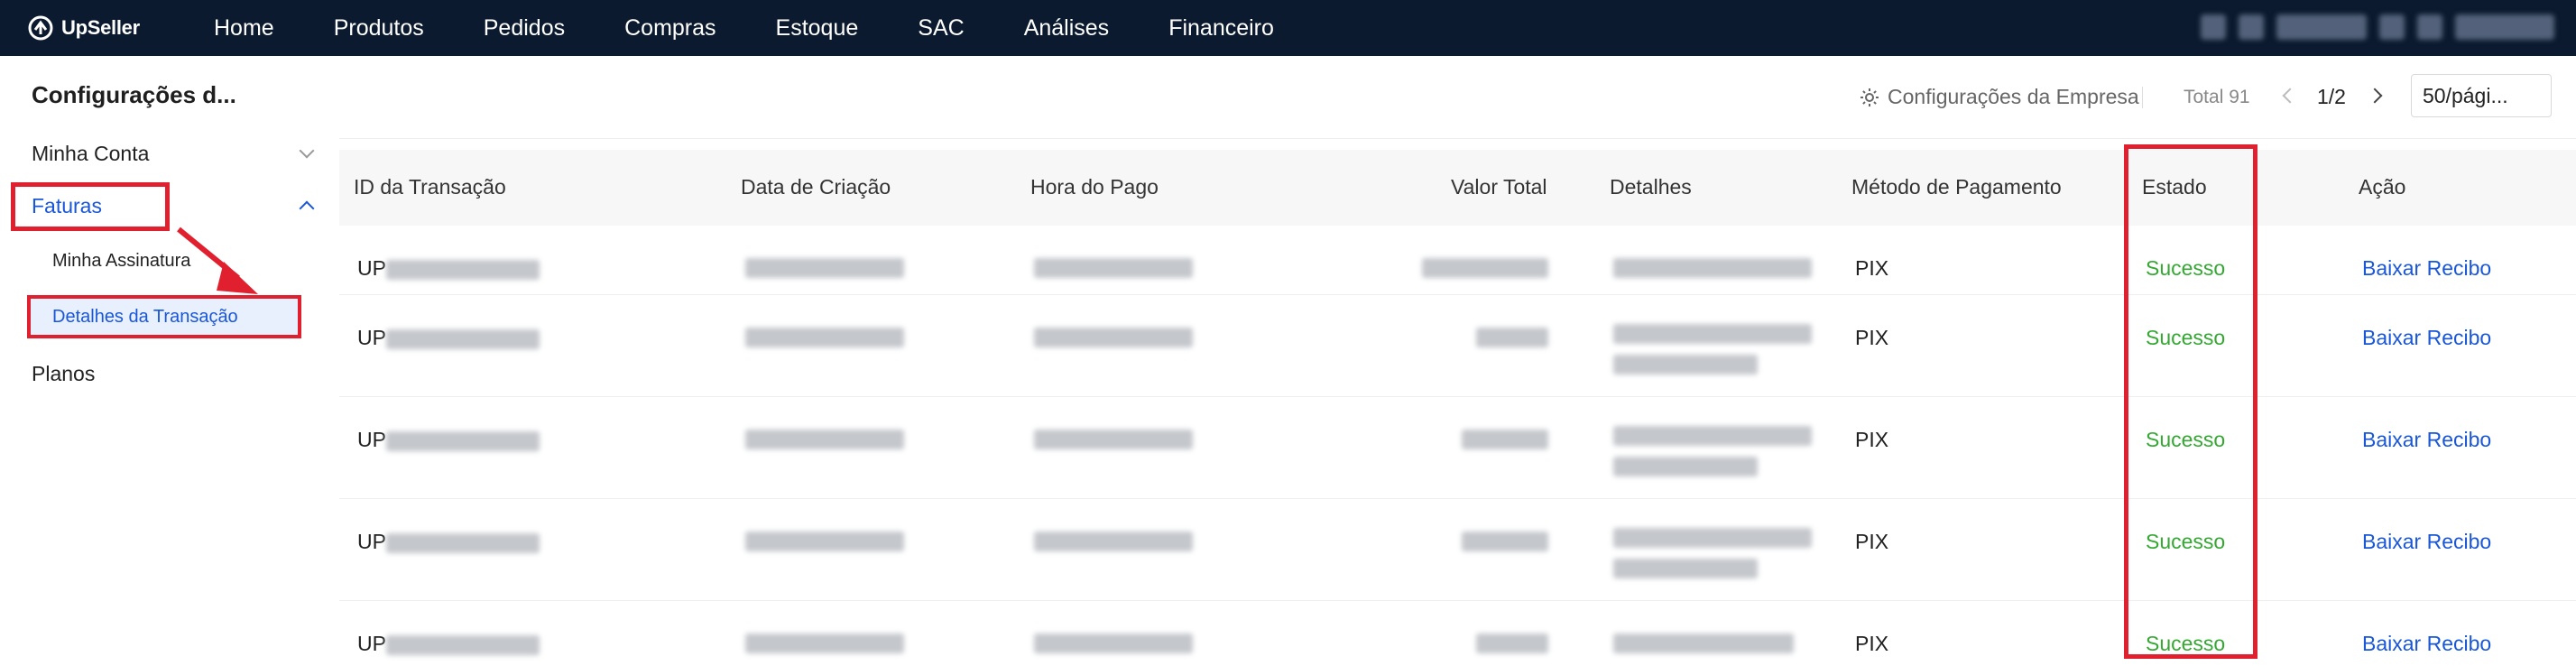 Image resolution: width=2576 pixels, height=666 pixels. What do you see at coordinates (2290, 96) in the screenshot?
I see `prev-page-button` at bounding box center [2290, 96].